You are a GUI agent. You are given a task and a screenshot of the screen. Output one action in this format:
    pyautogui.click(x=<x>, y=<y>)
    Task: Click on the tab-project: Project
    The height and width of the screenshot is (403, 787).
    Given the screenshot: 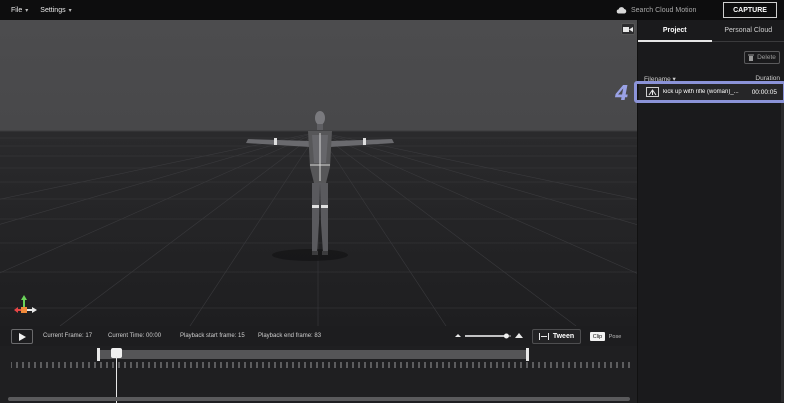 What is the action you would take?
    pyautogui.click(x=675, y=31)
    